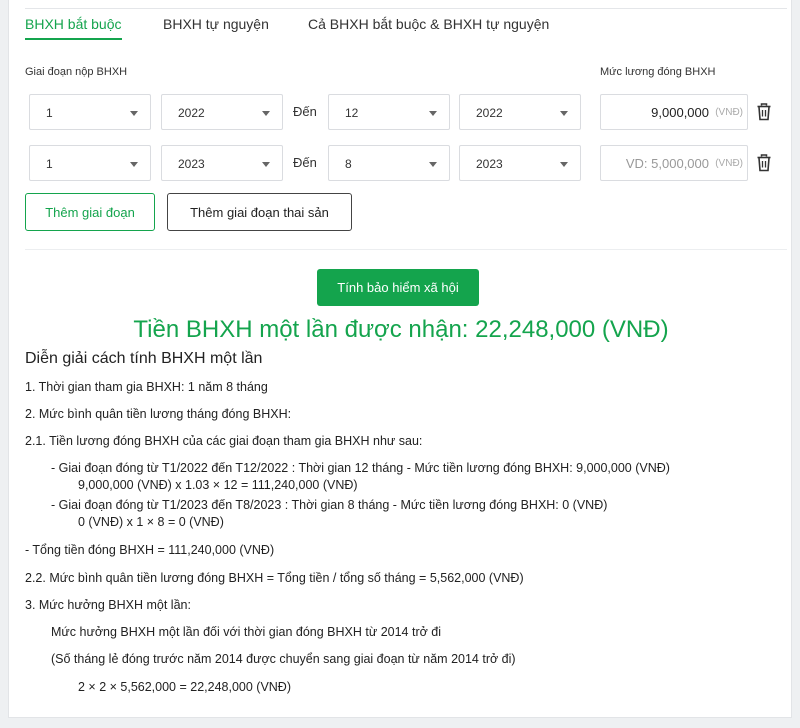 This screenshot has width=800, height=728. I want to click on row1-to-year-value: 2022, so click(489, 113).